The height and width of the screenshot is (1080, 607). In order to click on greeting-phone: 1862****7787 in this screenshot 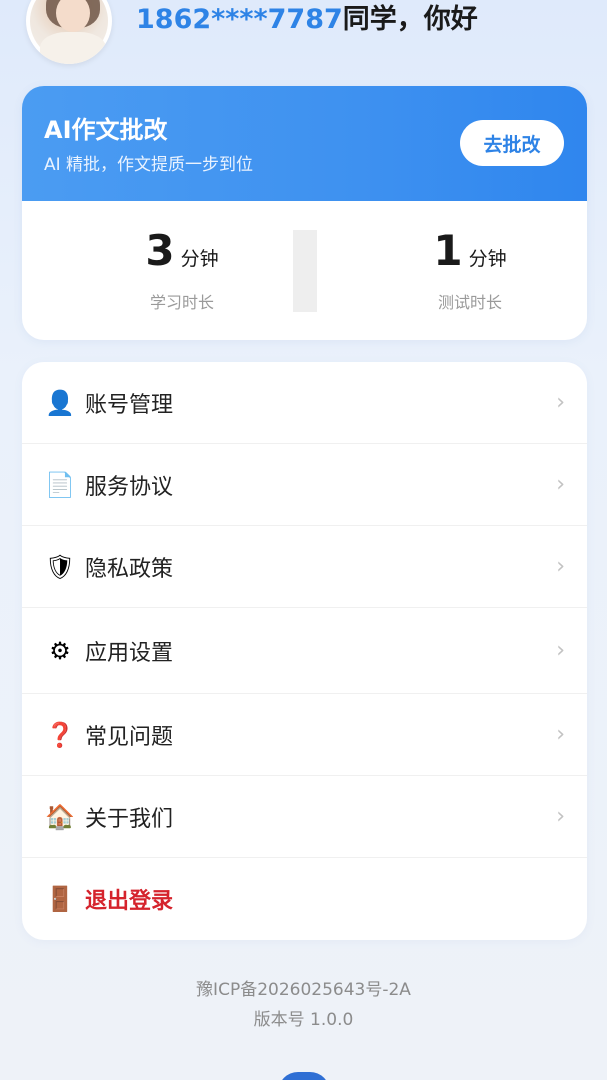, I will do `click(239, 19)`.